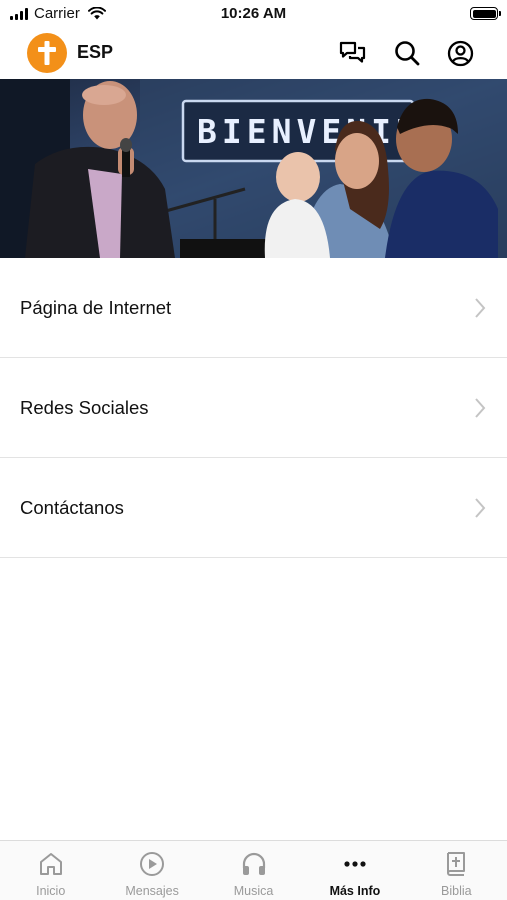  I want to click on tab-bar: Inicio Mensajes Musica Más Info Biblia, so click(253, 870).